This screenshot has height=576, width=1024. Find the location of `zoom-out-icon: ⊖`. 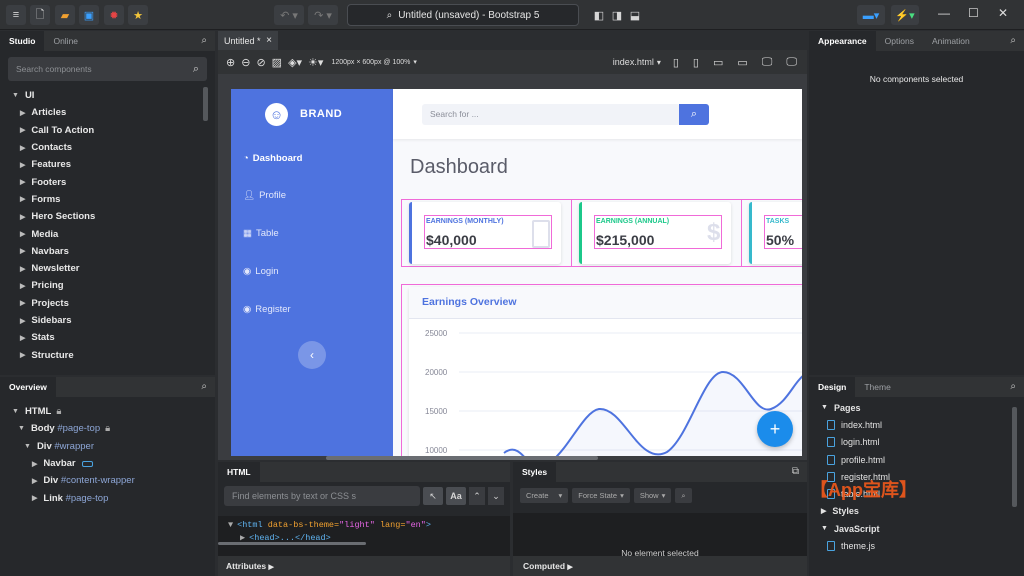

zoom-out-icon: ⊖ is located at coordinates (245, 62).